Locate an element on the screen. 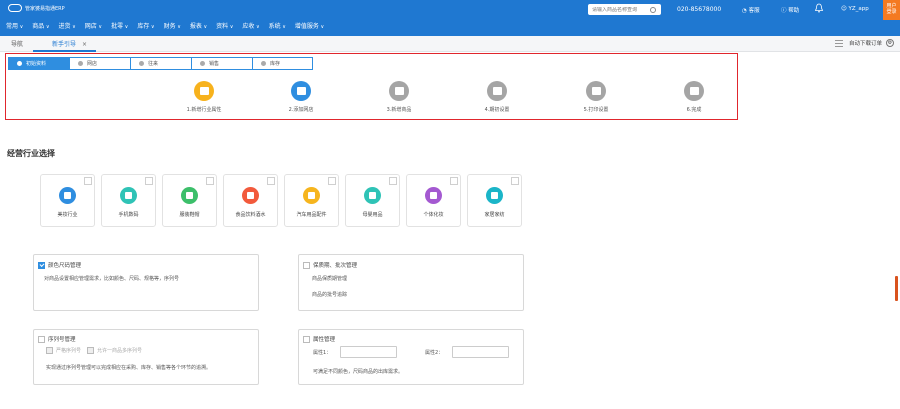  industry-card-apparel: 服装鞋帽 is located at coordinates (189, 200).